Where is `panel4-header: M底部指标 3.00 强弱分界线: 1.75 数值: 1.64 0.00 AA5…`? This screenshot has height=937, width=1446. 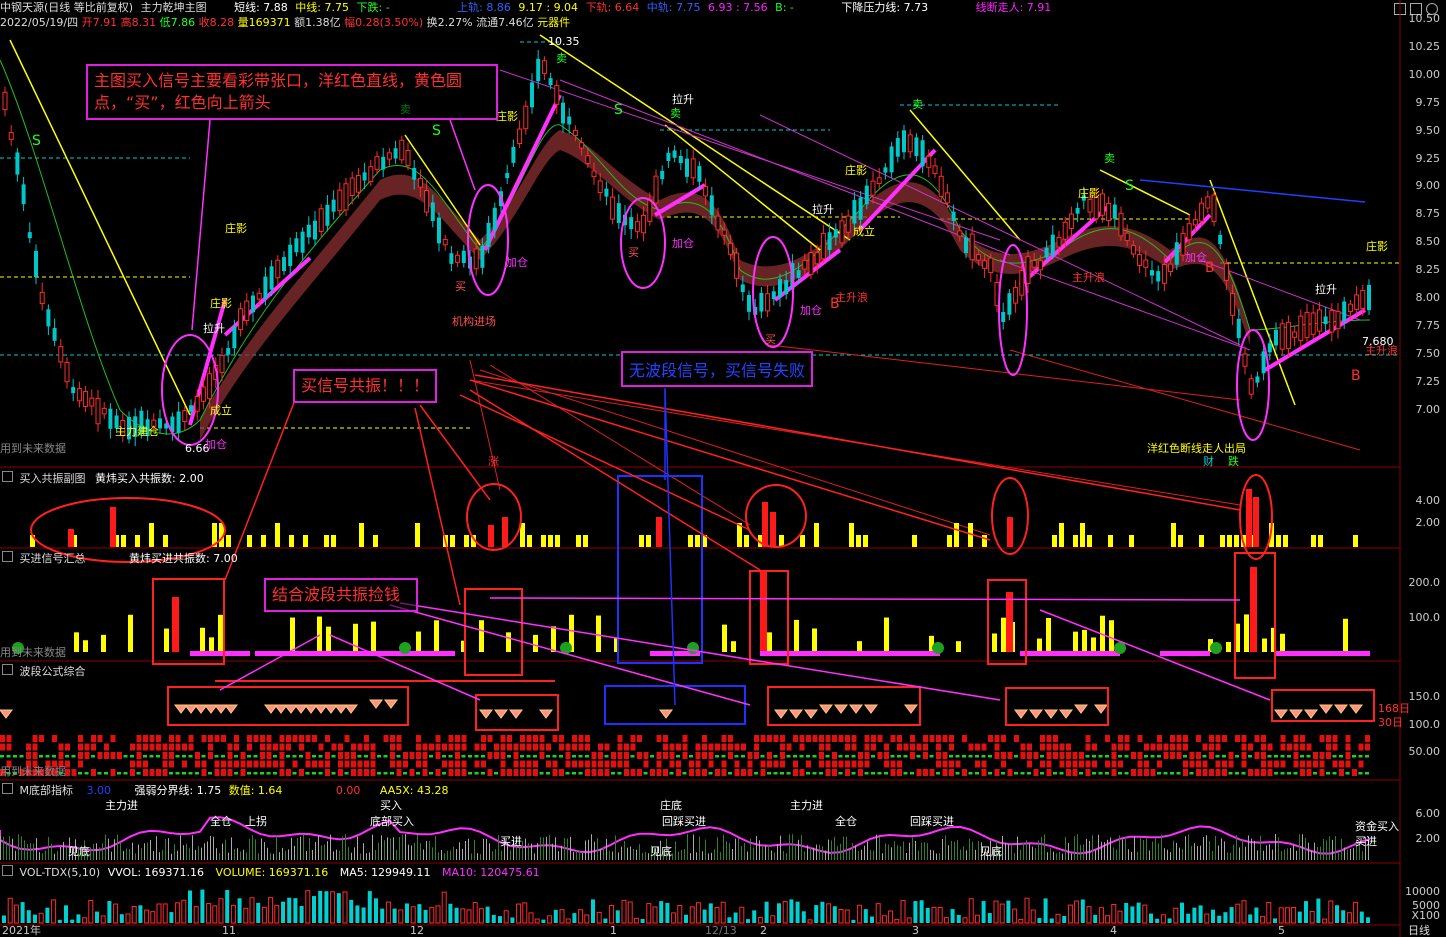
panel4-header: M底部指标 3.00 强弱分界线: 1.75 数值: 1.64 0.00 AA5… is located at coordinates (225, 790).